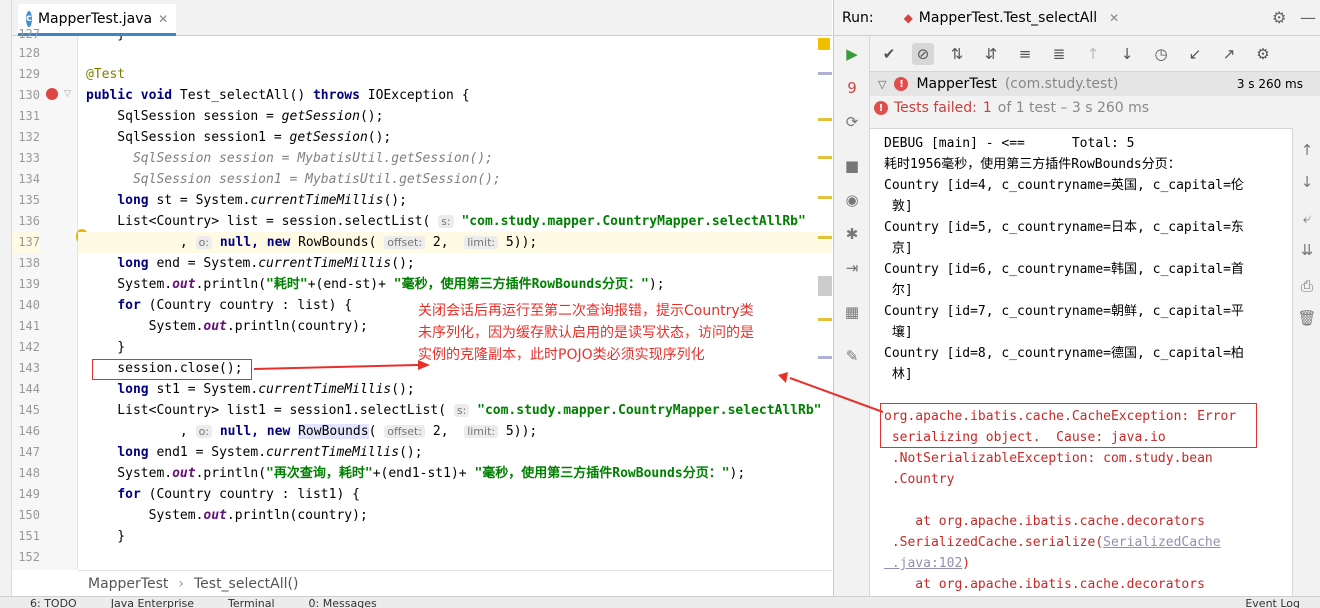 Image resolution: width=1320 pixels, height=608 pixels. What do you see at coordinates (29, 431) in the screenshot?
I see `line-number: 146` at bounding box center [29, 431].